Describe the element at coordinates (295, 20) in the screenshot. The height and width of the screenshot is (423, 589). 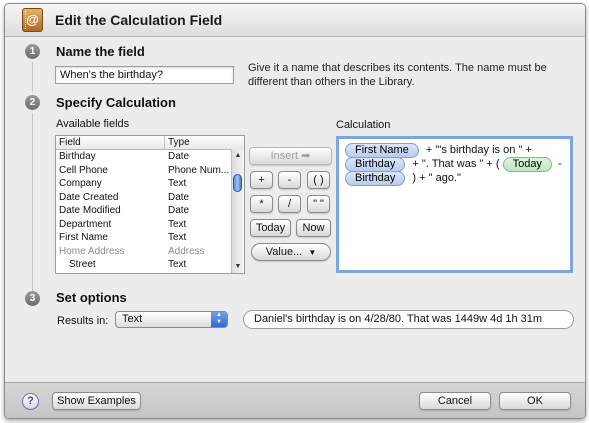
I see `dialog-header: @ Edit the Calculation Field` at that location.